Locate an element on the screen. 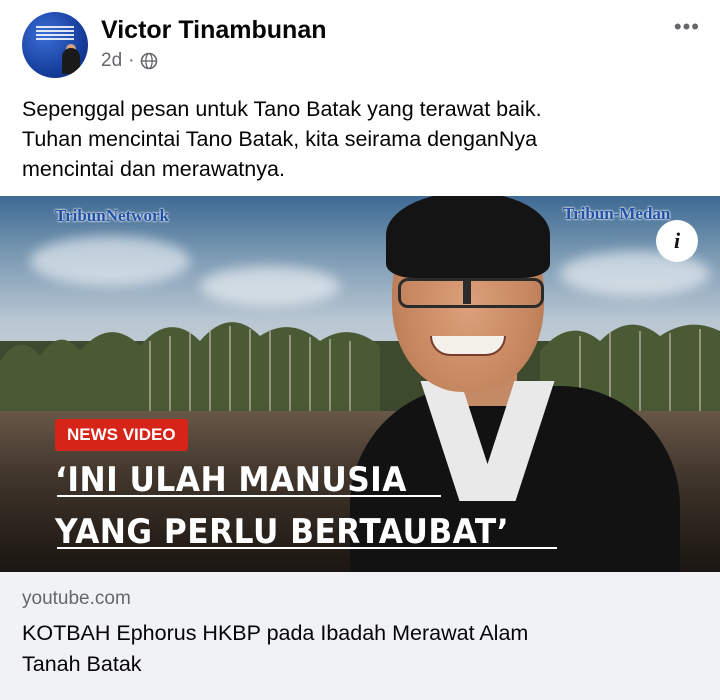  link-title-line: Tanah Batak is located at coordinates (82, 664).